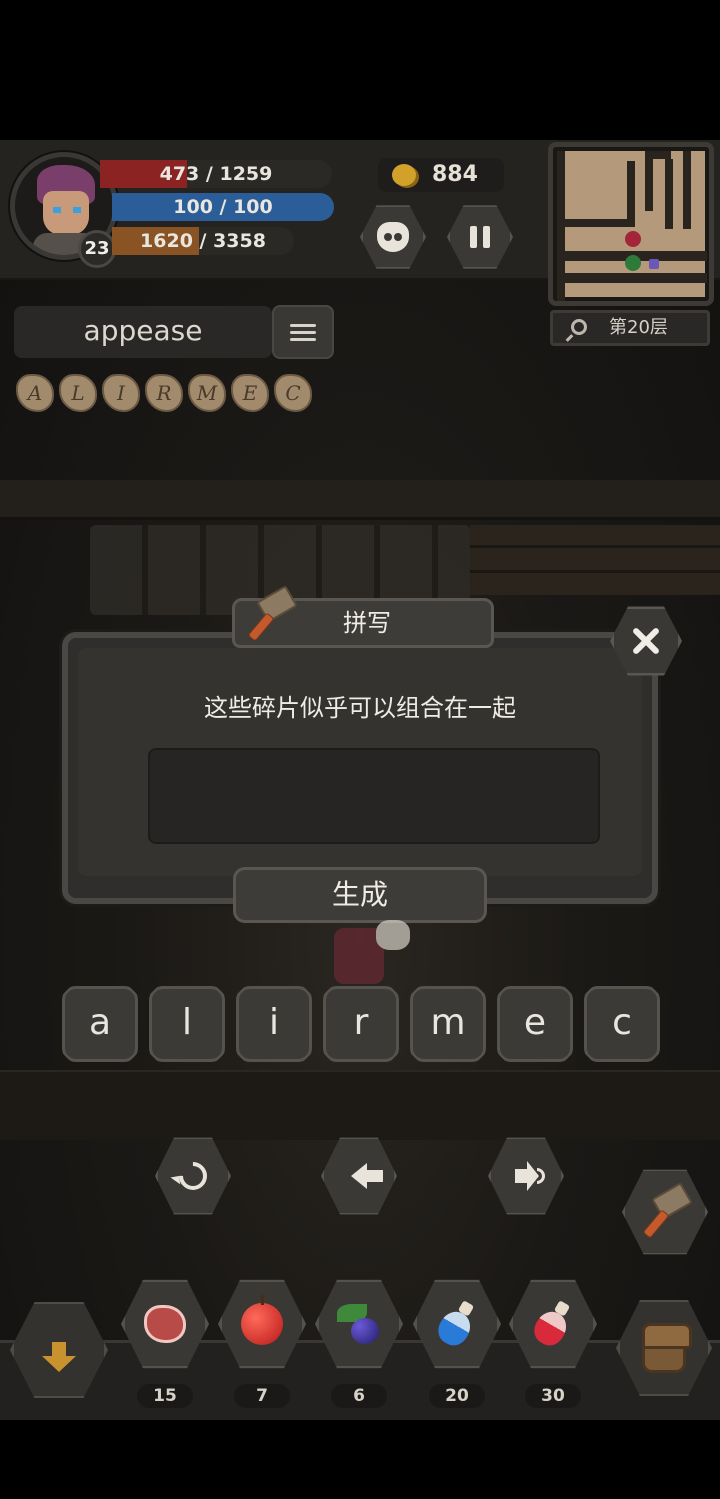 This screenshot has height=1499, width=720. What do you see at coordinates (262, 1396) in the screenshot?
I see `item-count: 7` at bounding box center [262, 1396].